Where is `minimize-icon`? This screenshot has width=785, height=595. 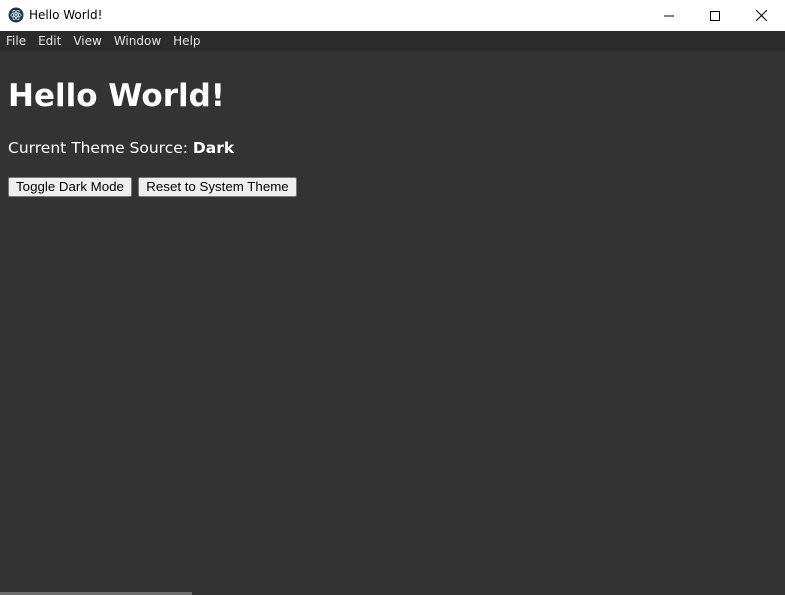
minimize-icon is located at coordinates (669, 16).